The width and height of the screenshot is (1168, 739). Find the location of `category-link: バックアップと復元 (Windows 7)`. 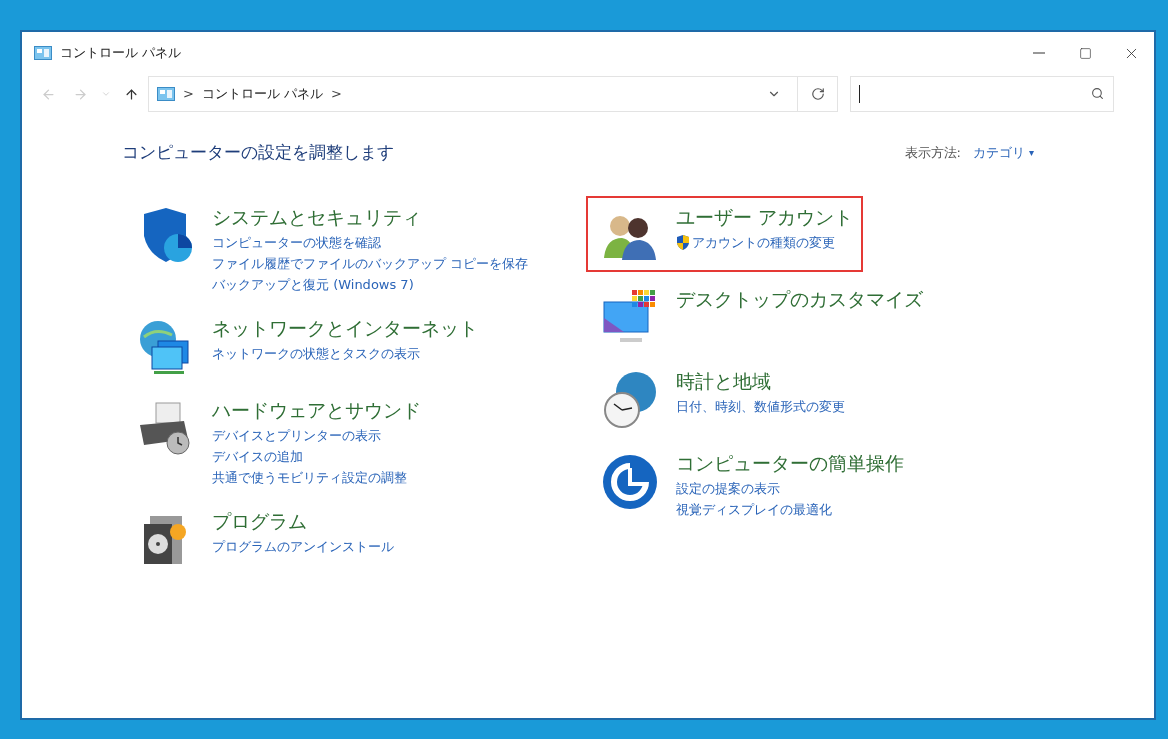

category-link: バックアップと復元 (Windows 7) is located at coordinates (370, 284).